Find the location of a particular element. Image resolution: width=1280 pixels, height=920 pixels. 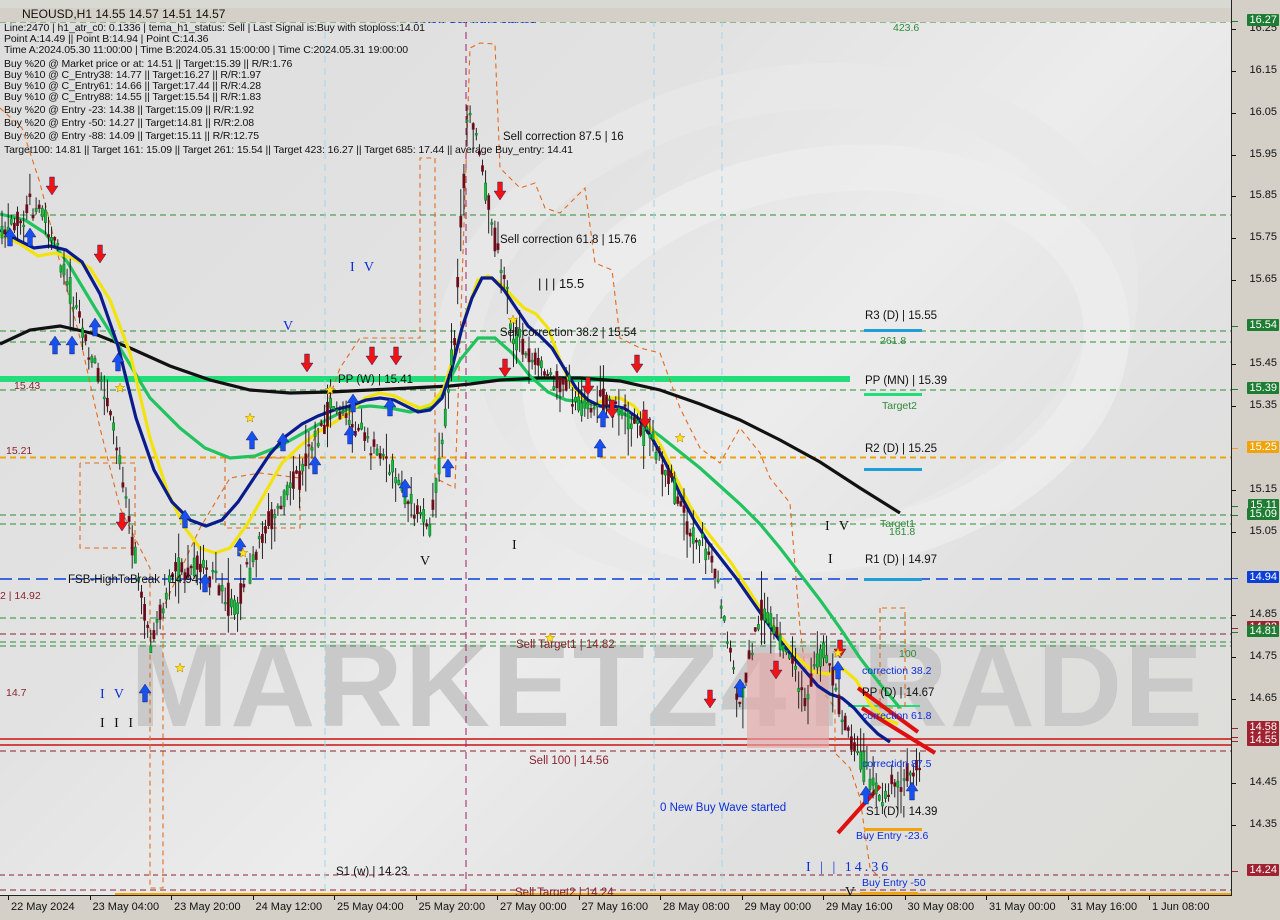

price-tick-label: 14.45 is located at coordinates (1263, 781).